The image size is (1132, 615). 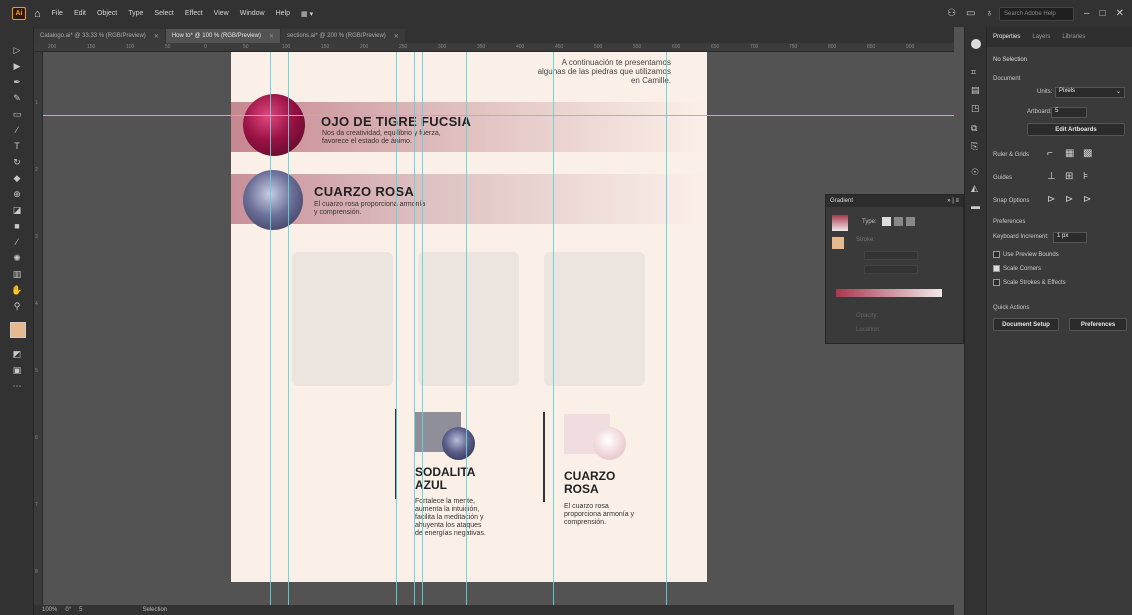 What do you see at coordinates (274, 125) in the screenshot?
I see `tiger-eye-stone-image` at bounding box center [274, 125].